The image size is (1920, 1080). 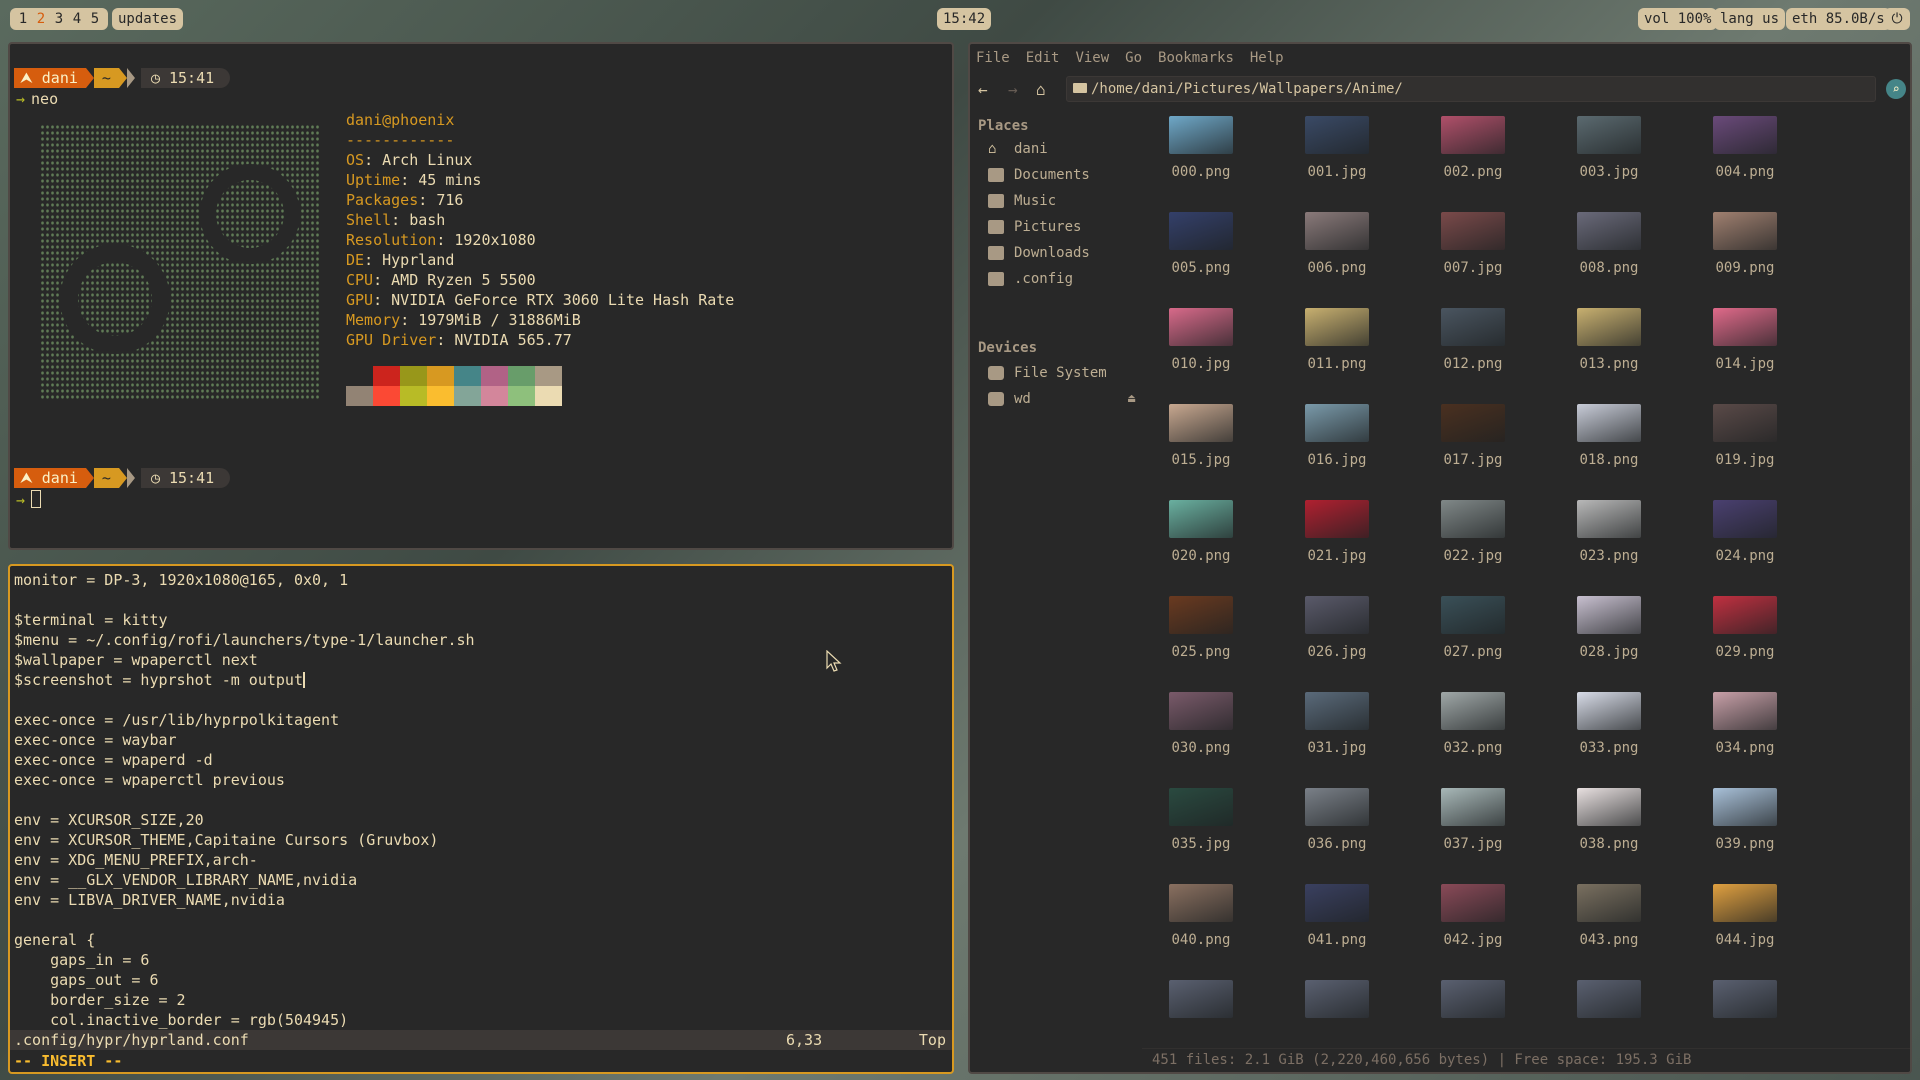 What do you see at coordinates (1200, 831) in the screenshot?
I see `file-item: 035.jpg` at bounding box center [1200, 831].